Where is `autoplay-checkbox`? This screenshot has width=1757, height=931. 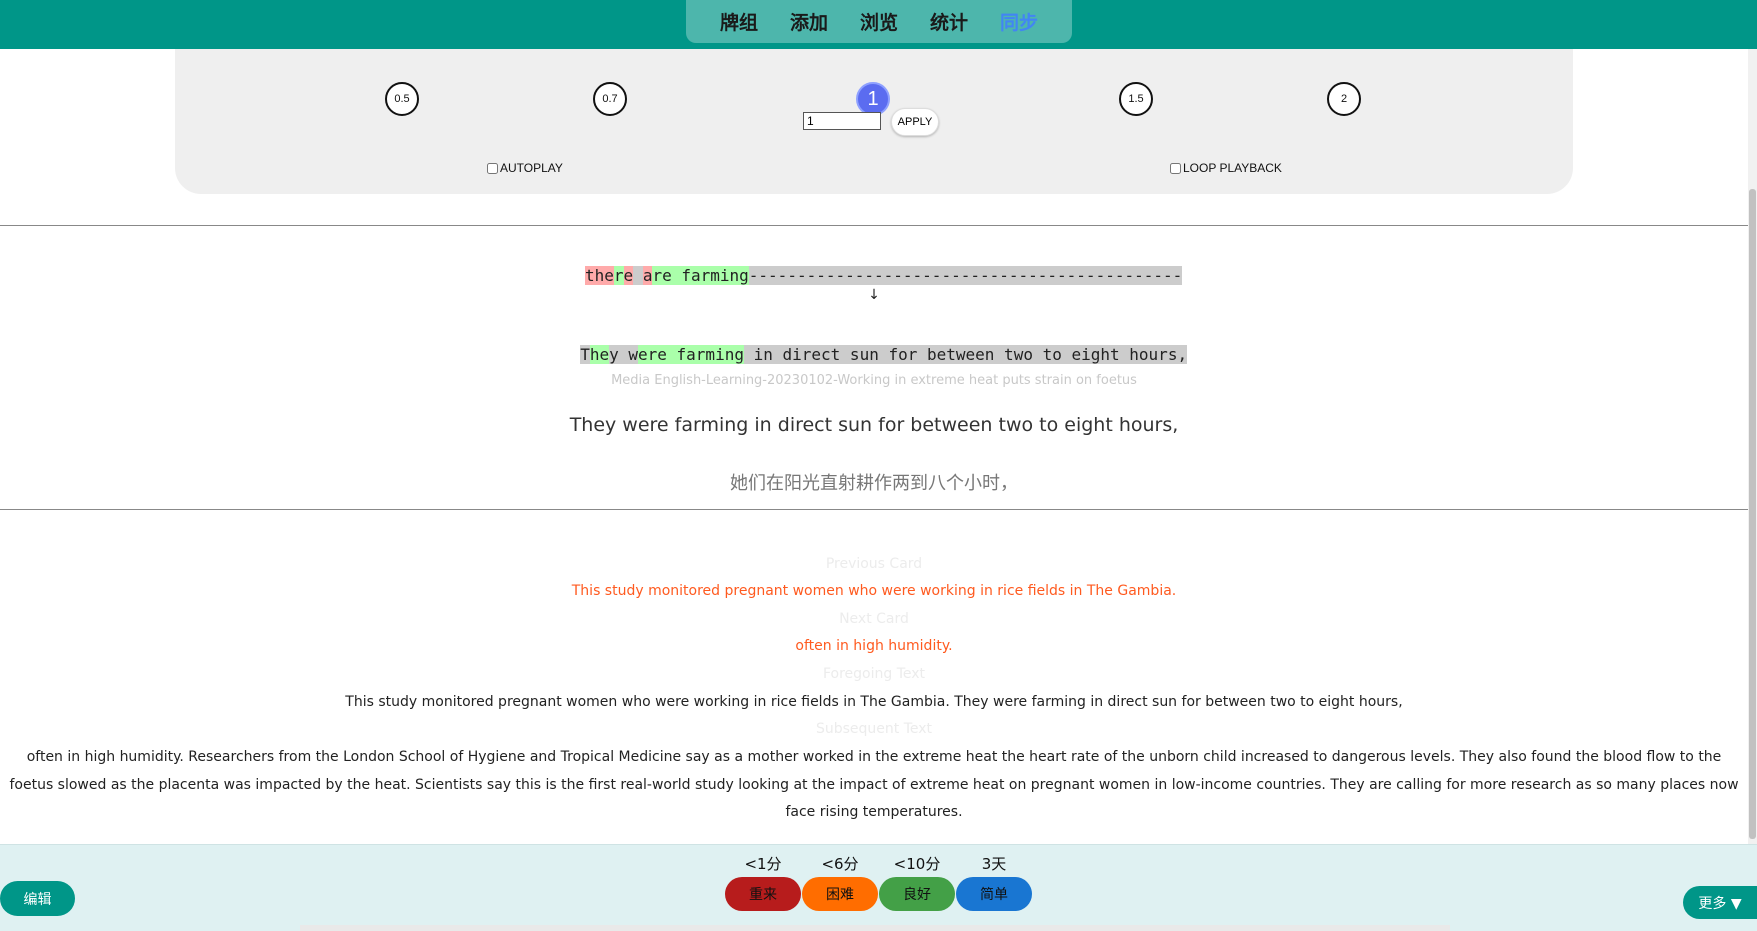 autoplay-checkbox is located at coordinates (492, 168).